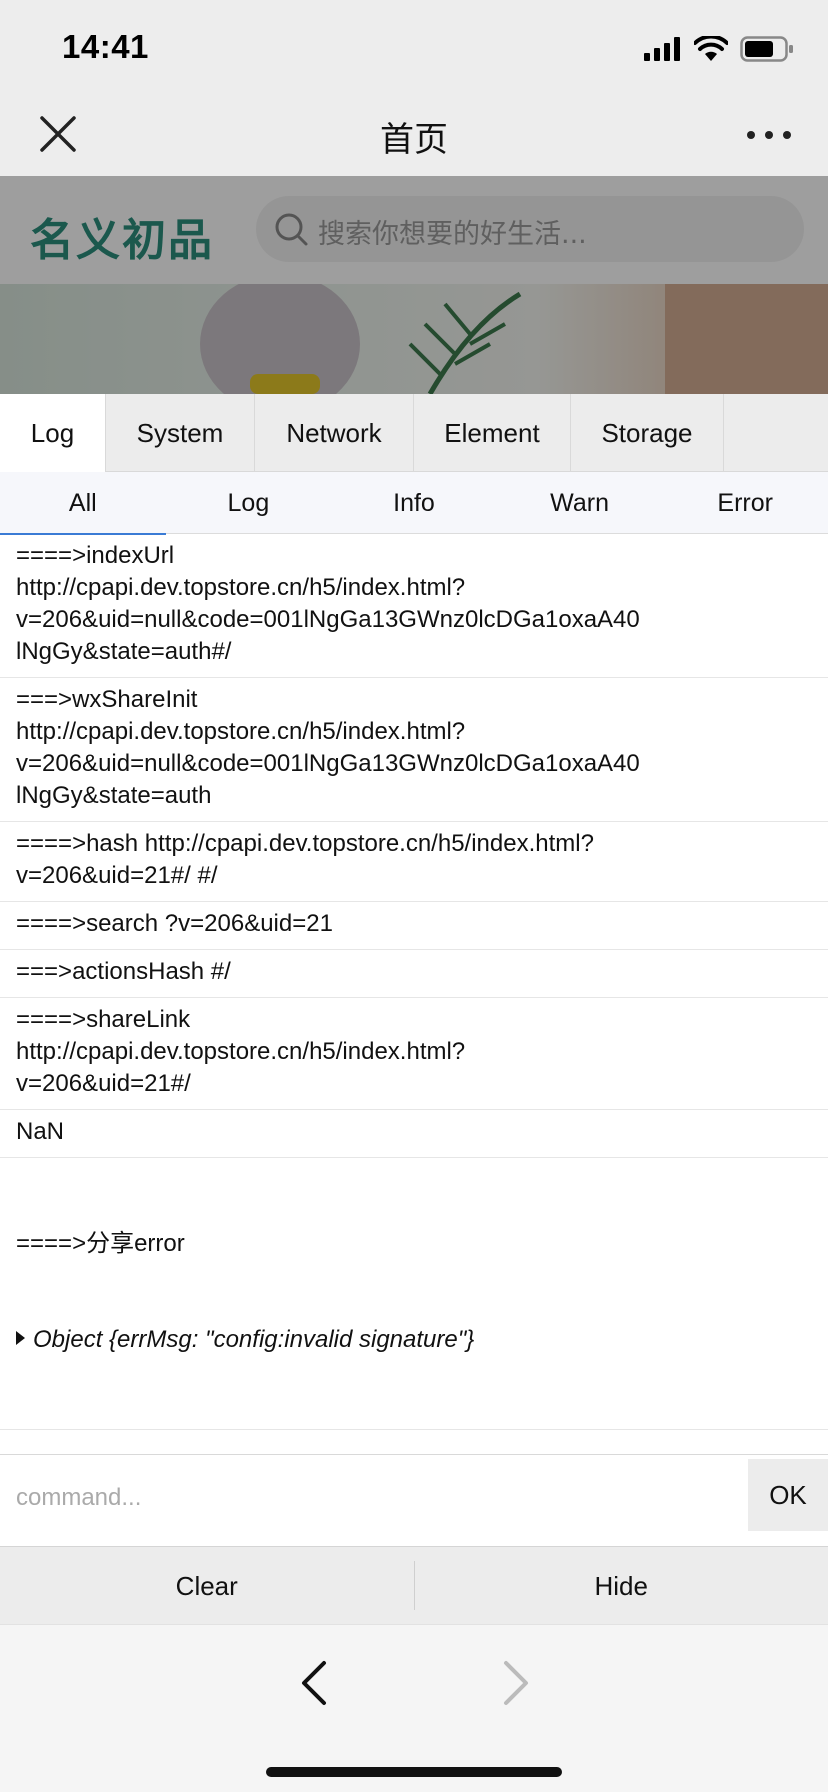  I want to click on command-bar: OK, so click(414, 1497).